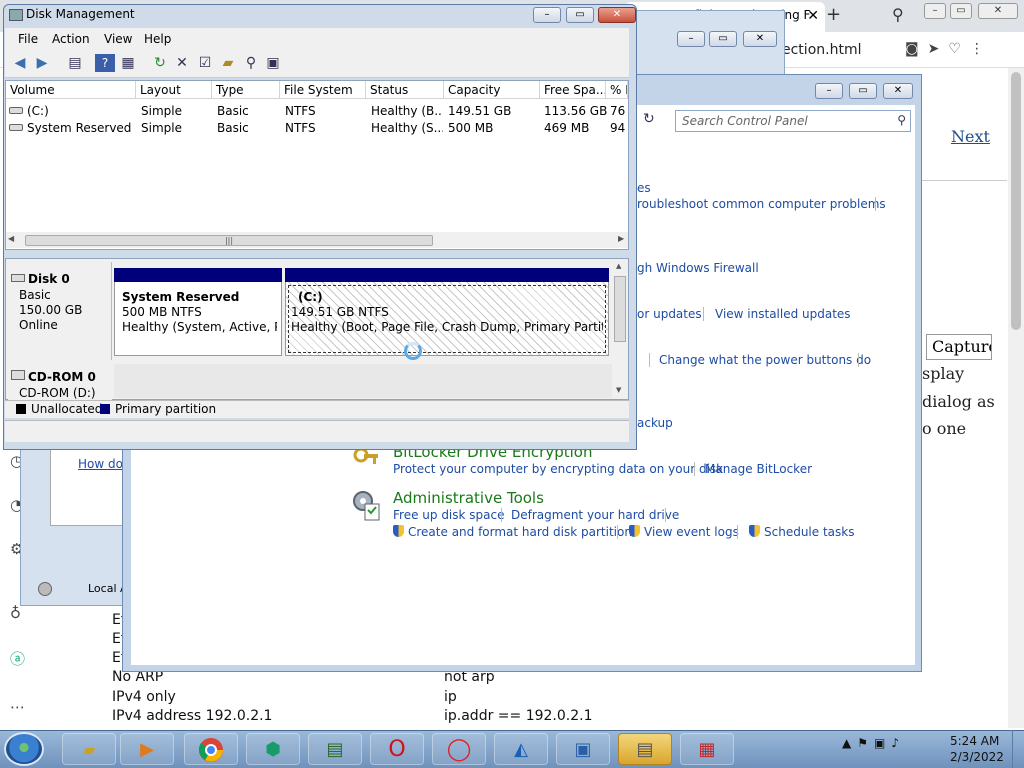 This screenshot has width=1024, height=768. I want to click on cp-link: Change what the power buttons do, so click(765, 360).